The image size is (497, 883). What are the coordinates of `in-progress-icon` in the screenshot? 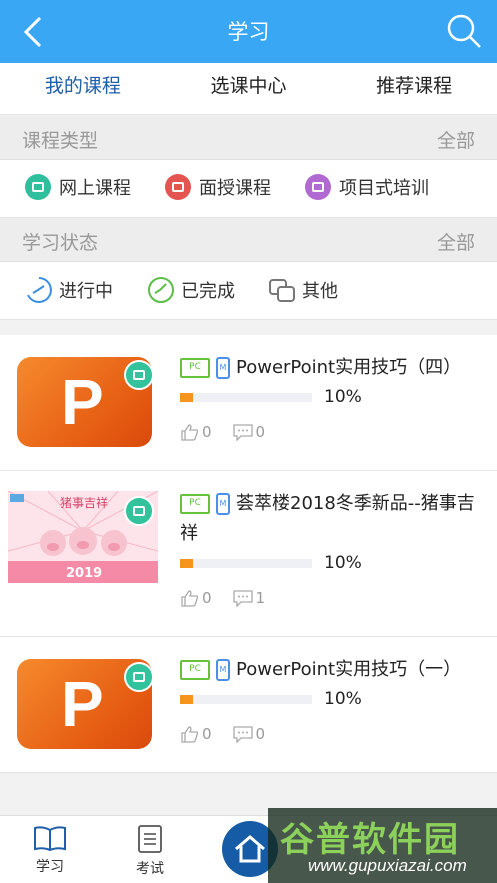 It's located at (39, 290).